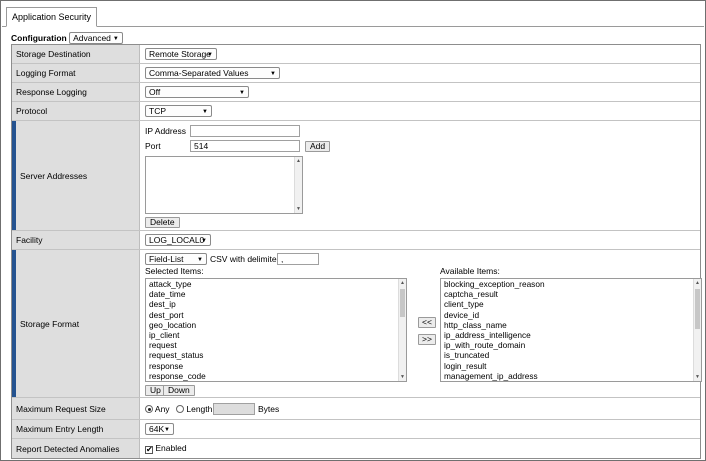 This screenshot has height=461, width=706. What do you see at coordinates (427, 322) in the screenshot?
I see `move-left-button: <<` at bounding box center [427, 322].